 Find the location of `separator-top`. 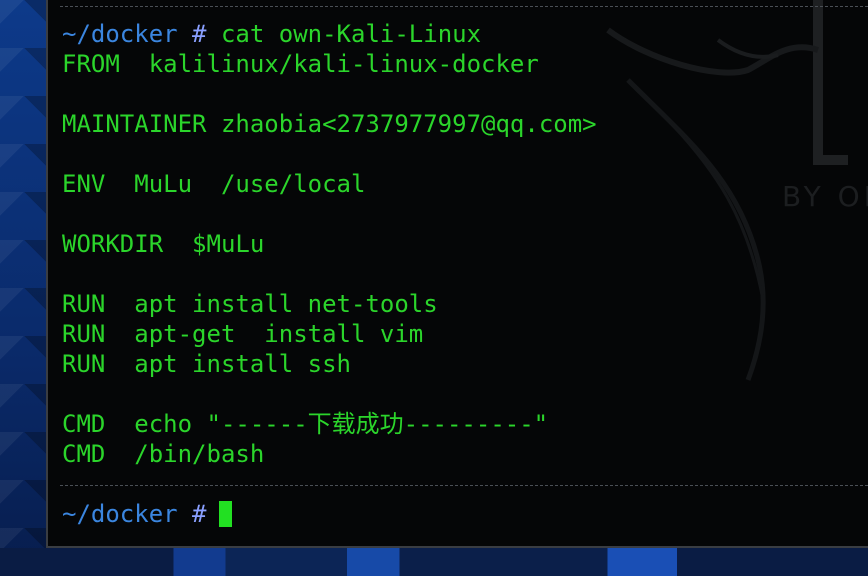

separator-top is located at coordinates (464, 6).